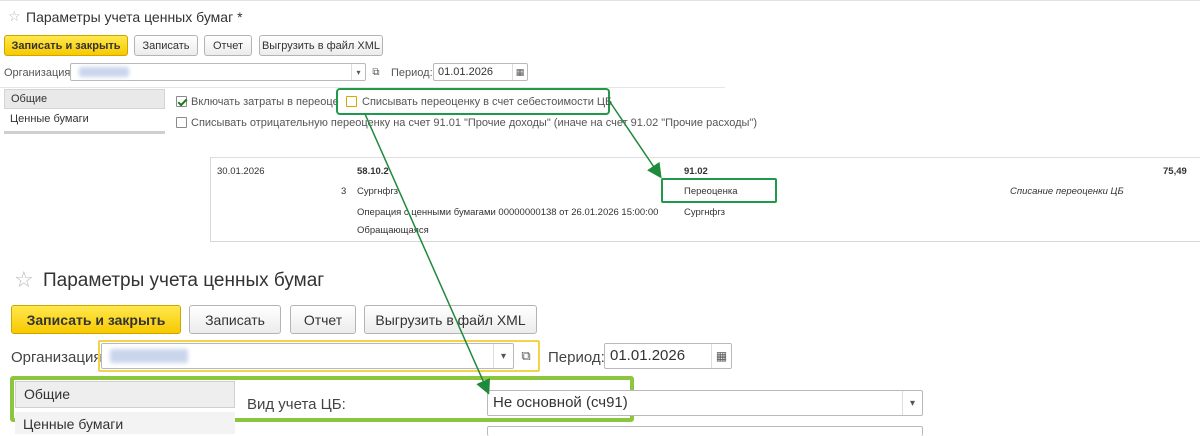 Image resolution: width=1200 pixels, height=436 pixels. What do you see at coordinates (427, 254) in the screenshot?
I see `arrow-to-accounting-type` at bounding box center [427, 254].